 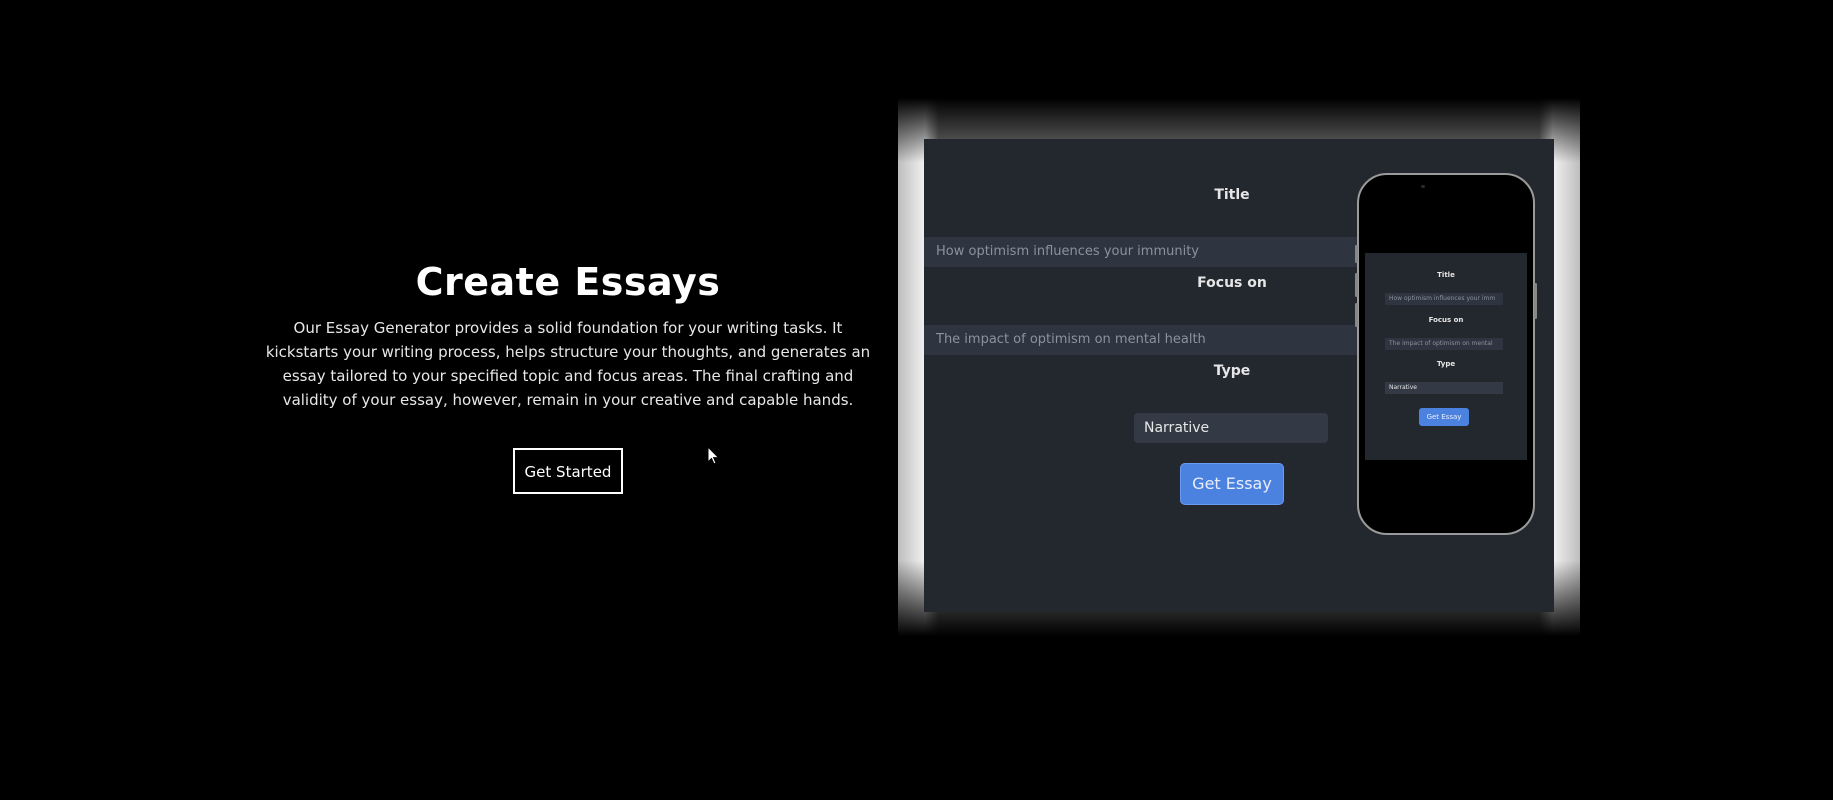 I want to click on hero-title: Create Essays, so click(x=568, y=282).